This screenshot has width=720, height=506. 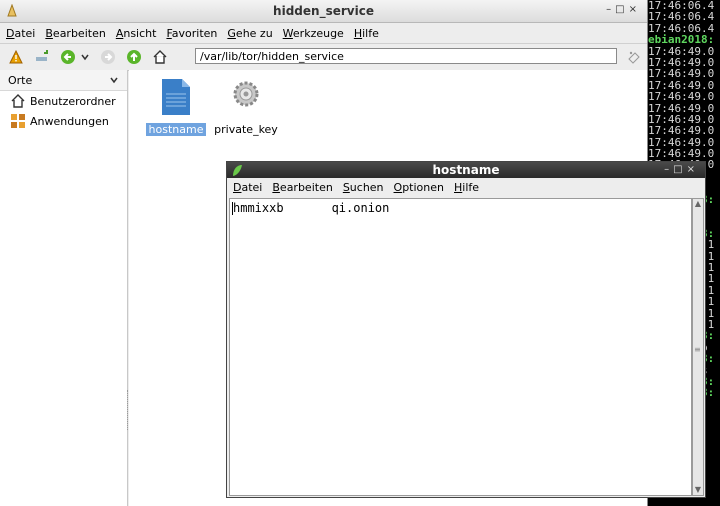 What do you see at coordinates (254, 33) in the screenshot?
I see `menu-label: ehe zu` at bounding box center [254, 33].